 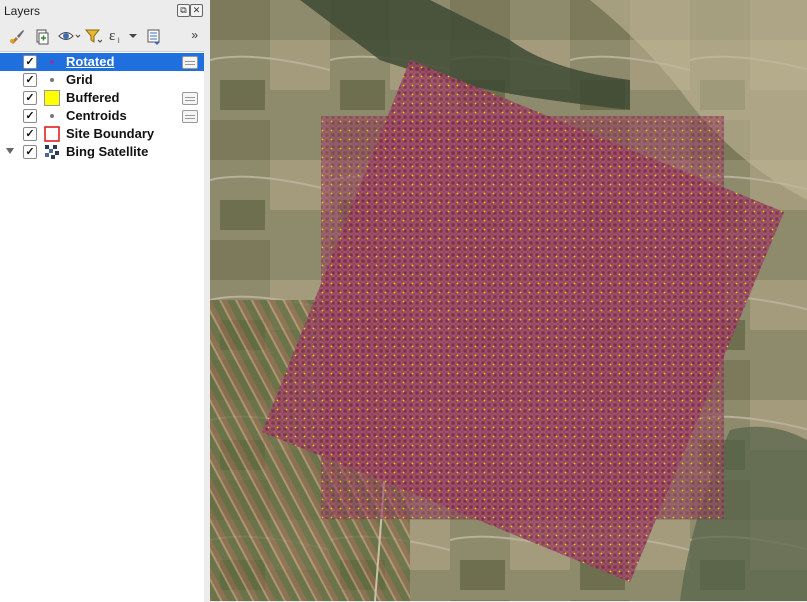 I want to click on add-group-icon, so click(x=42, y=37).